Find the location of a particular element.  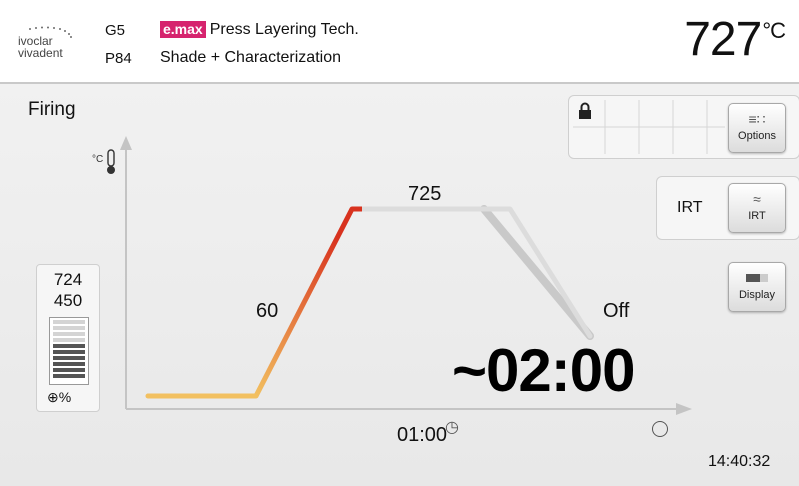

cooling-segment-shadow is located at coordinates (537, 272).